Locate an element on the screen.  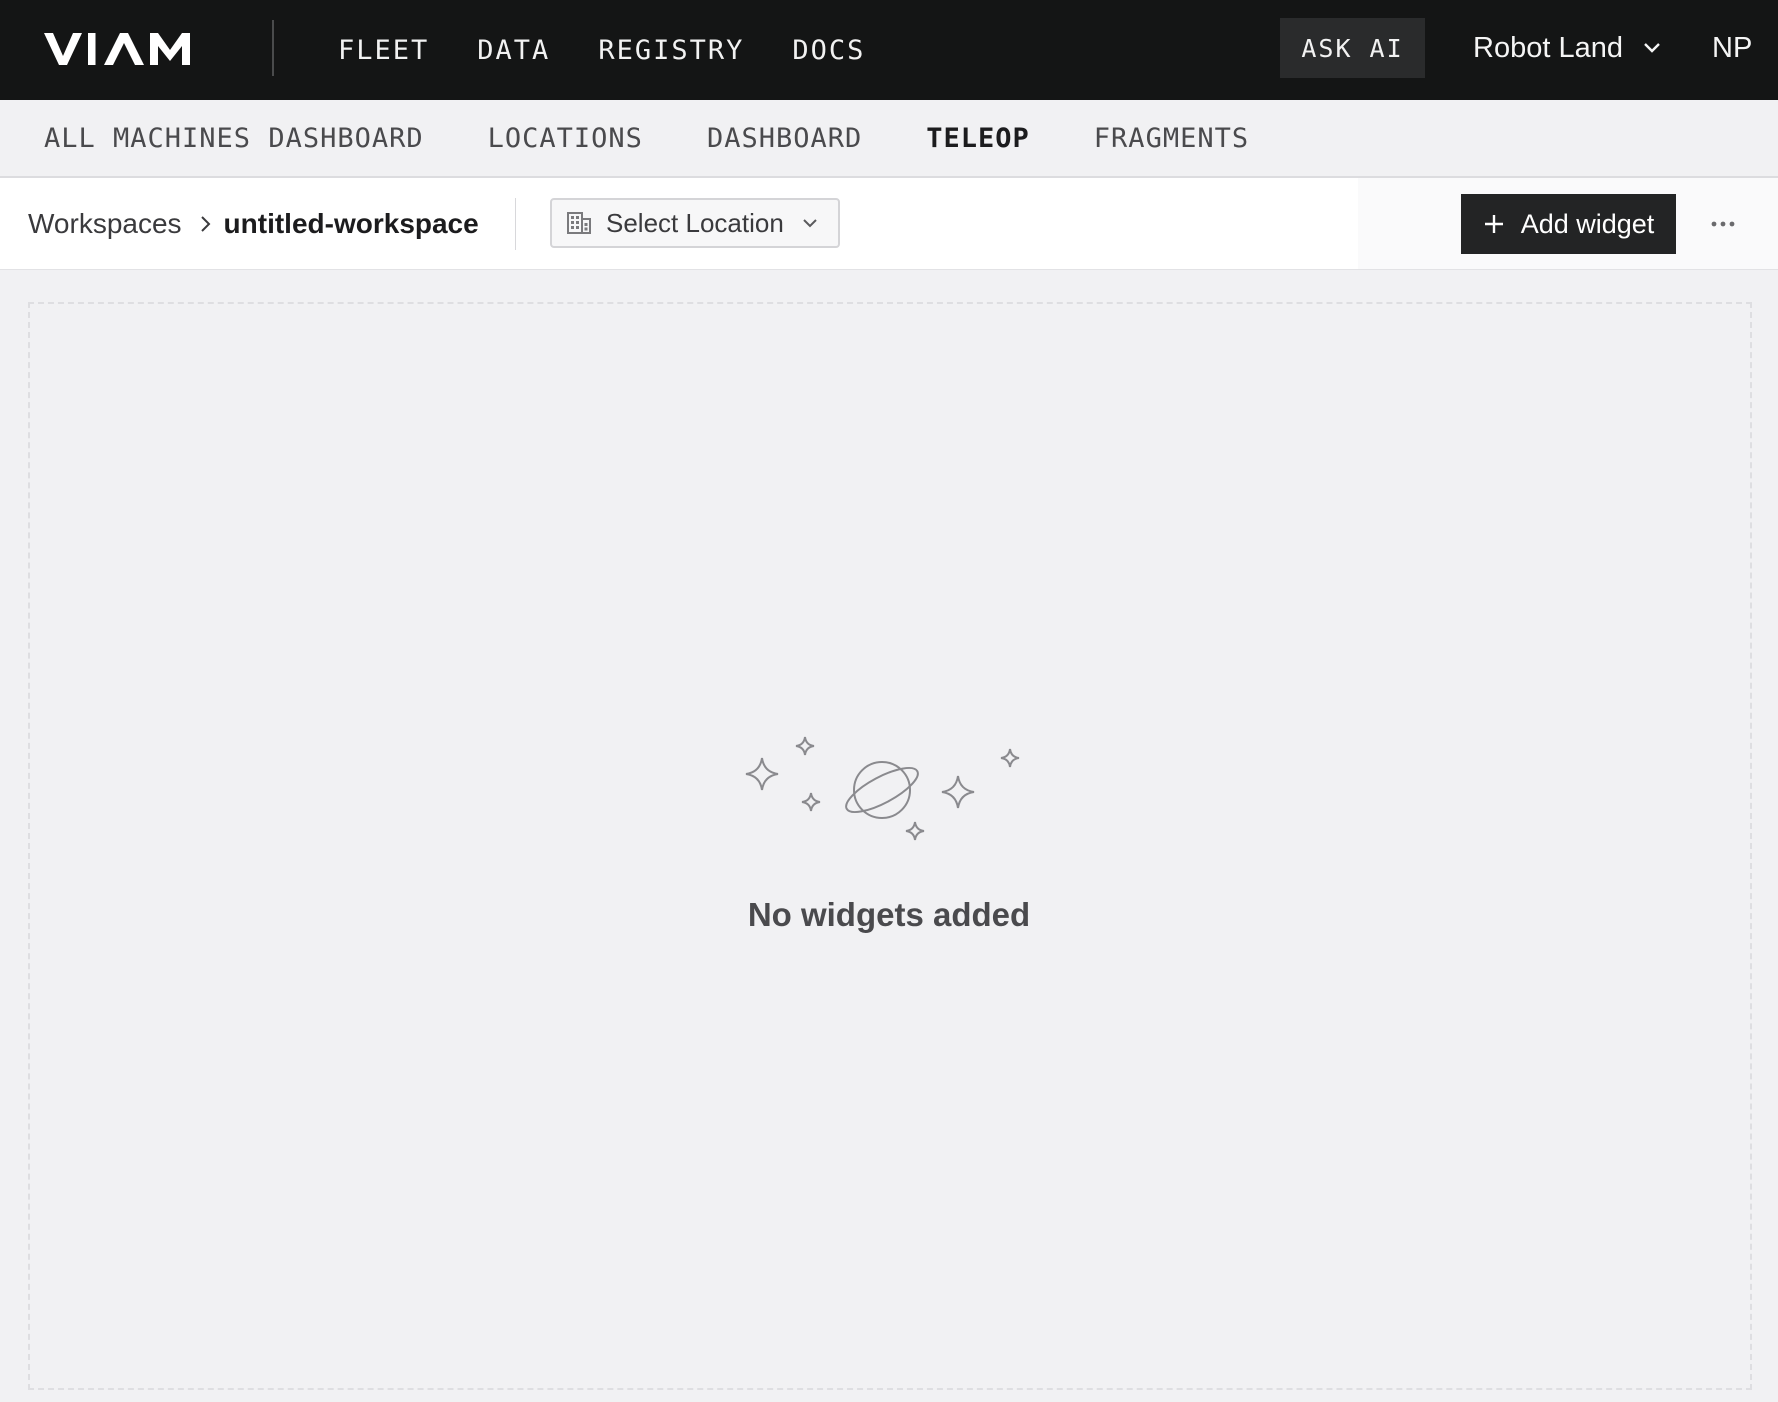
breadcrumb: Workspaces untitled-workspace is located at coordinates (253, 224).